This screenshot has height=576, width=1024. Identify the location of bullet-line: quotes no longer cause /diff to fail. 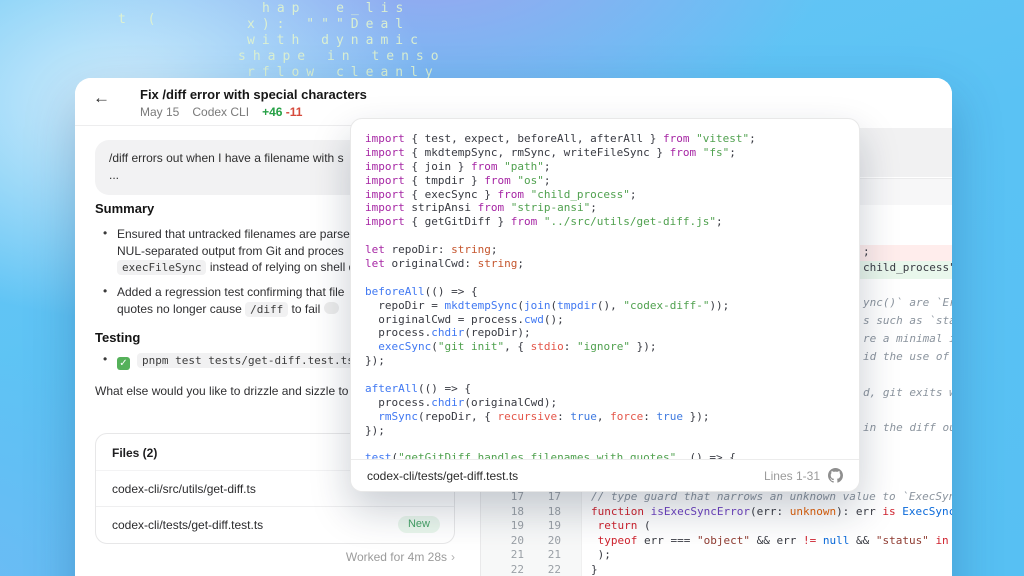
(230, 309).